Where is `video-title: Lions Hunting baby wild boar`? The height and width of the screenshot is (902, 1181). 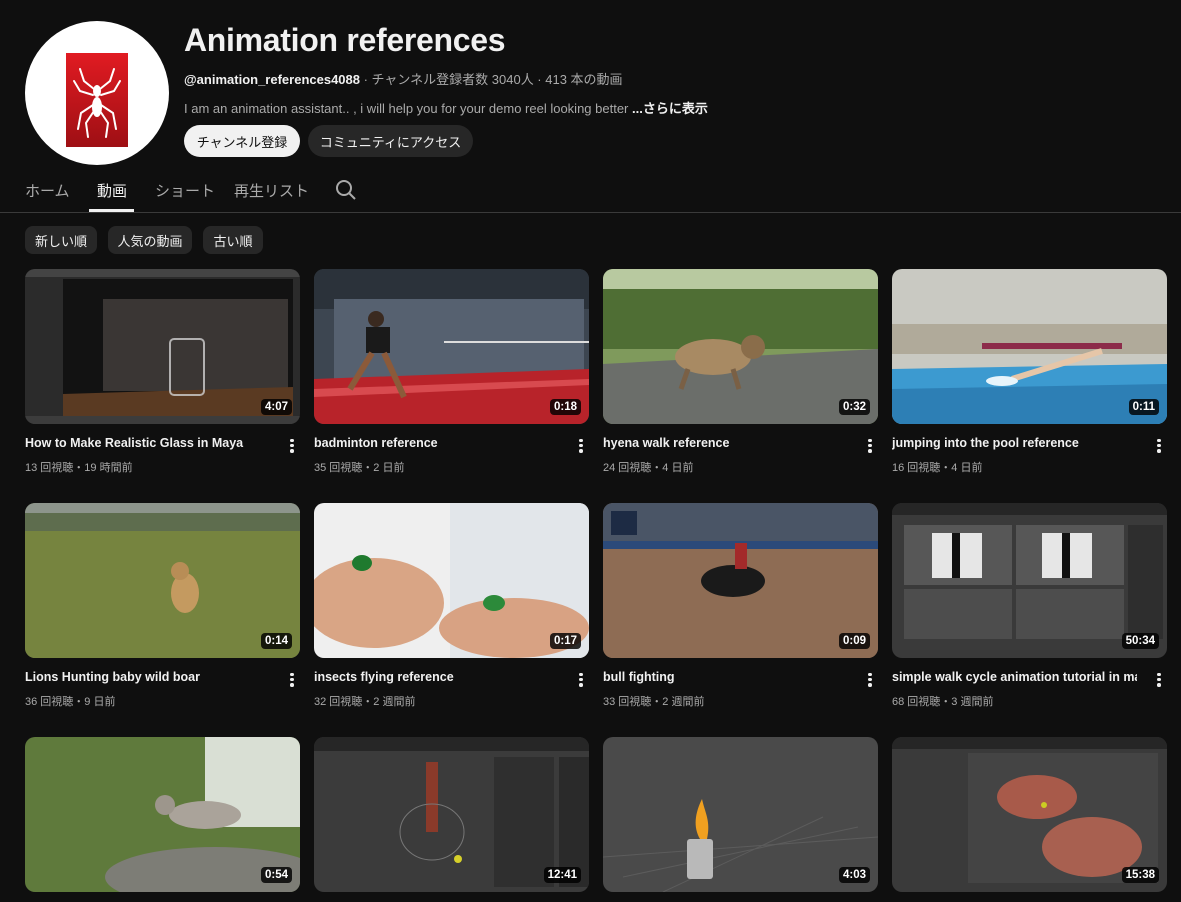
video-title: Lions Hunting baby wild boar is located at coordinates (147, 677).